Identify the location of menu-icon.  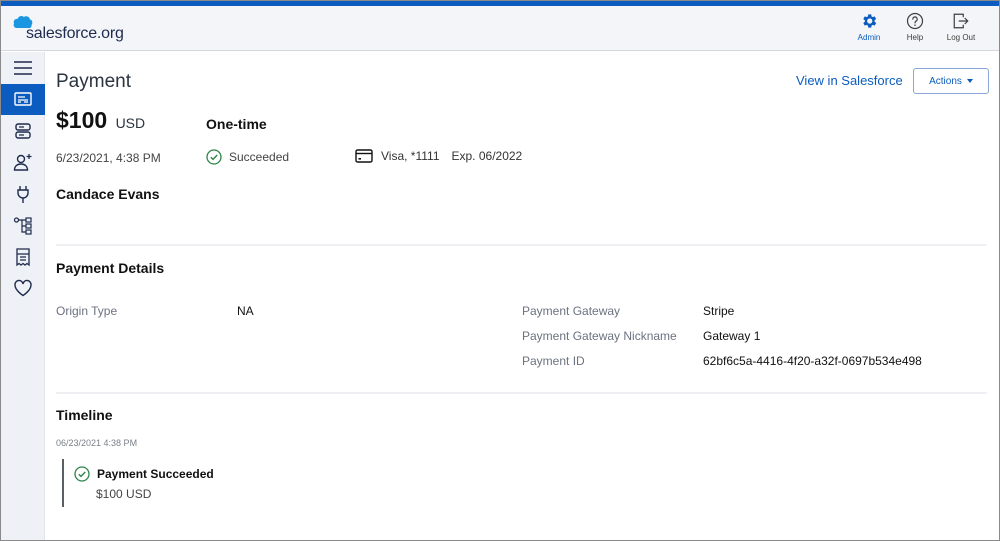
(23, 67).